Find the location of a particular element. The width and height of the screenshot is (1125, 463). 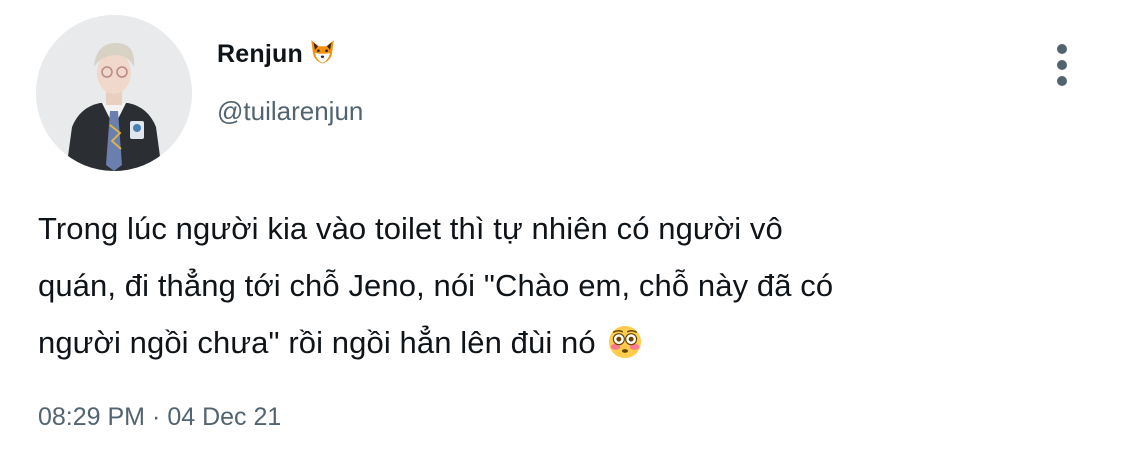

tweet-date: 04 Dec 21 is located at coordinates (224, 417).